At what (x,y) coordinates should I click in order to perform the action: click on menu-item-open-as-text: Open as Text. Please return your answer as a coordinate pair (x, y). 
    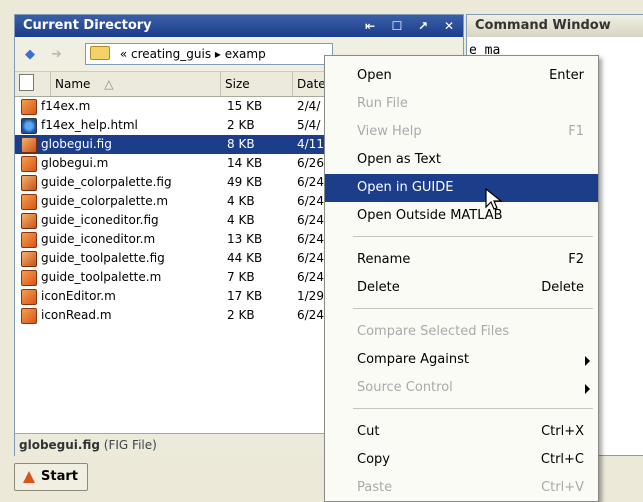
    Looking at the image, I should click on (461, 160).